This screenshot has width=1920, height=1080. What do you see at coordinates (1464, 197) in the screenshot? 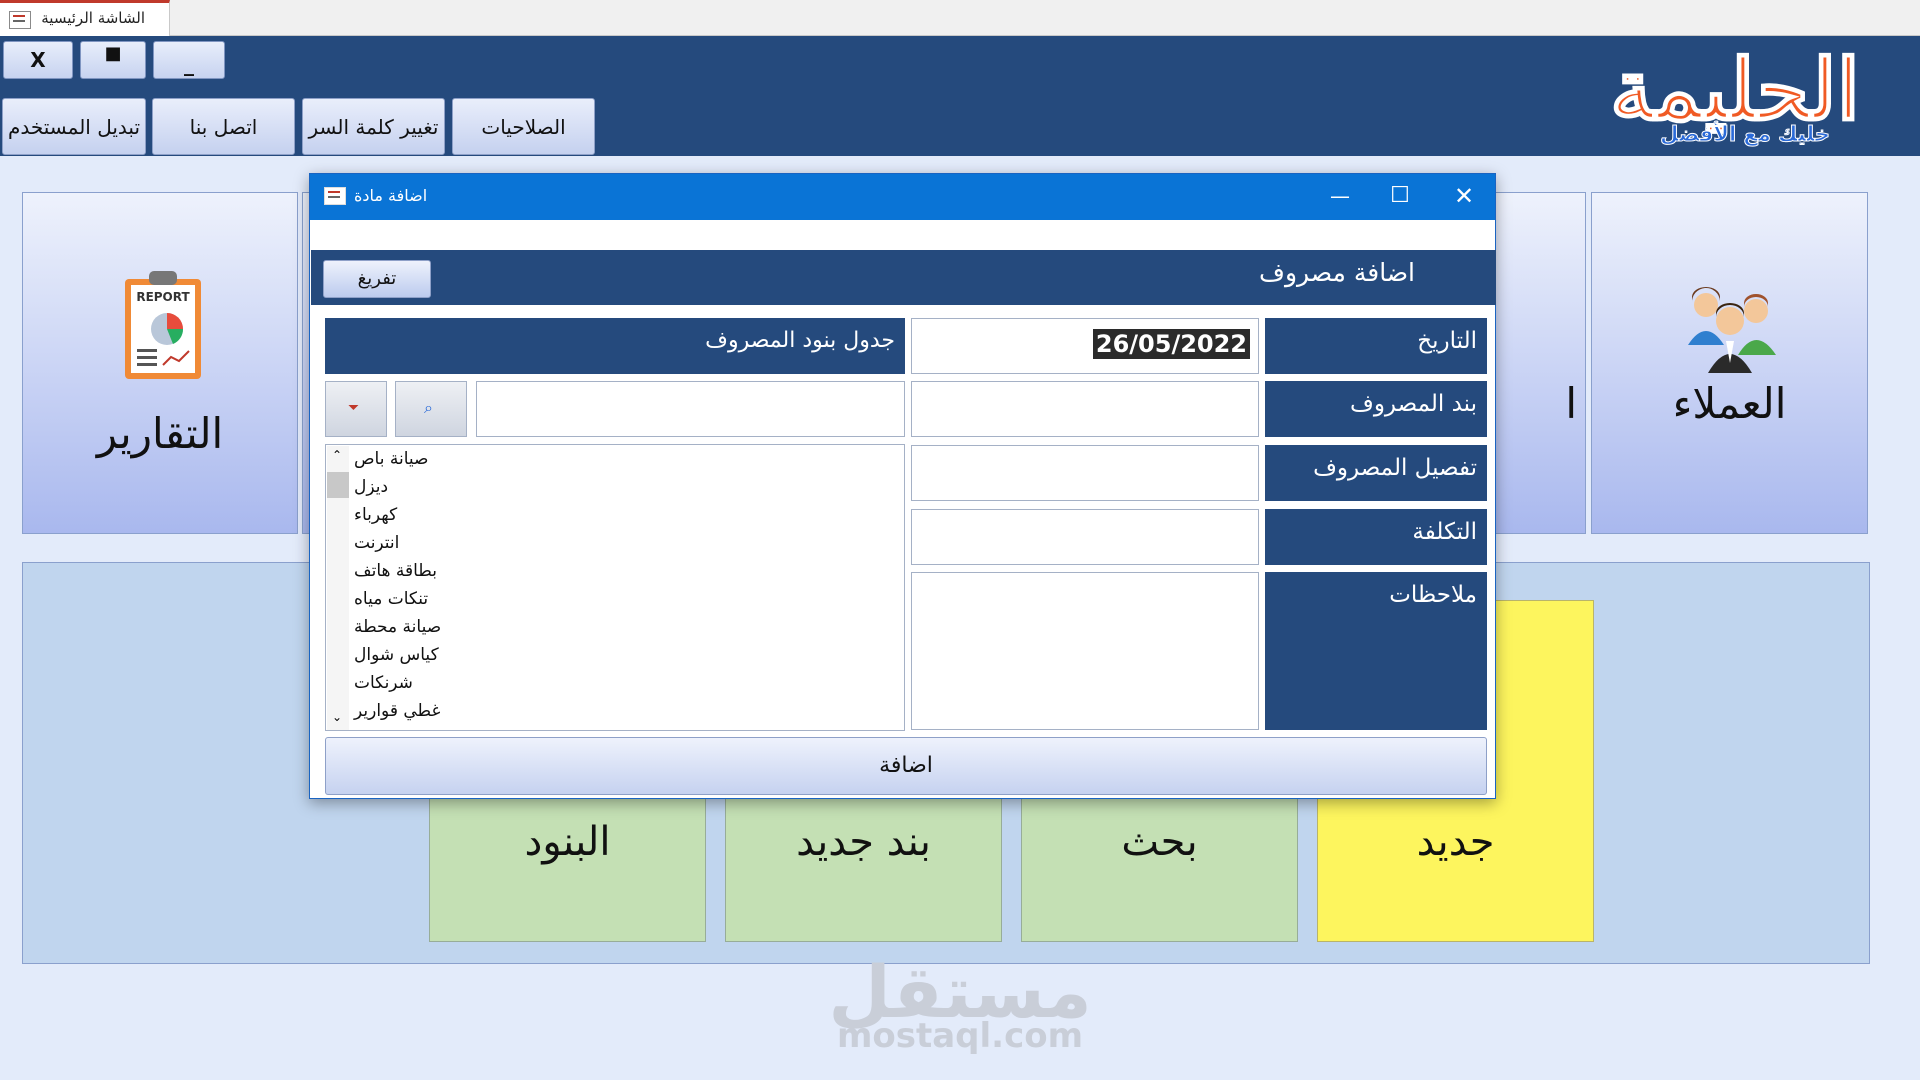
I see `dialog-close-icon: ✕` at bounding box center [1464, 197].